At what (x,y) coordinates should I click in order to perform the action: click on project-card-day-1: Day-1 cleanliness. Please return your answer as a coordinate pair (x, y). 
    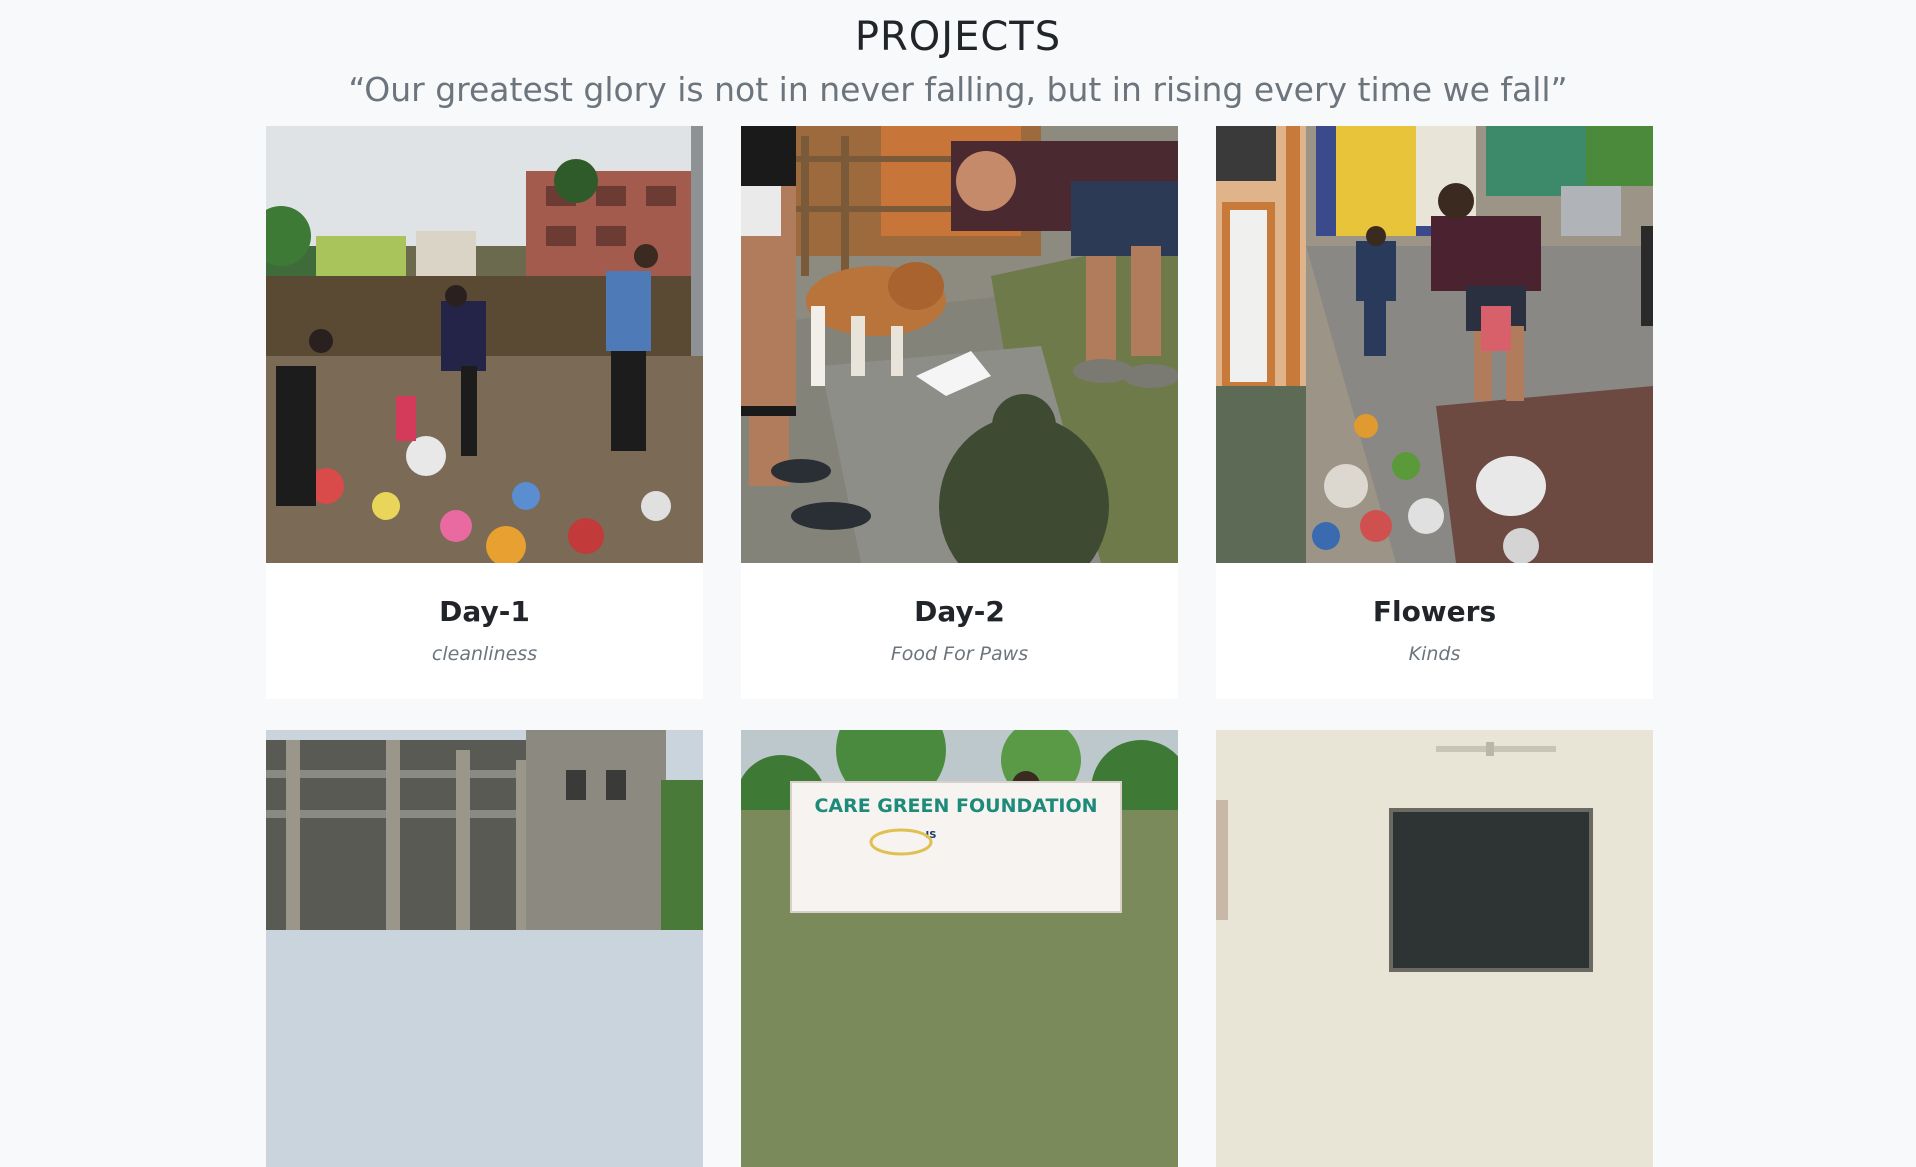
    Looking at the image, I should click on (484, 412).